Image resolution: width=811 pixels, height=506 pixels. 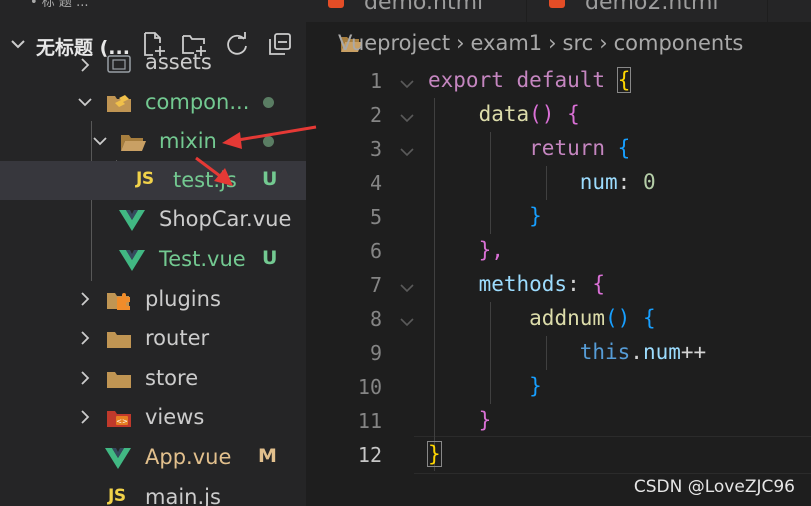 What do you see at coordinates (268, 141) in the screenshot?
I see `git-status-dot` at bounding box center [268, 141].